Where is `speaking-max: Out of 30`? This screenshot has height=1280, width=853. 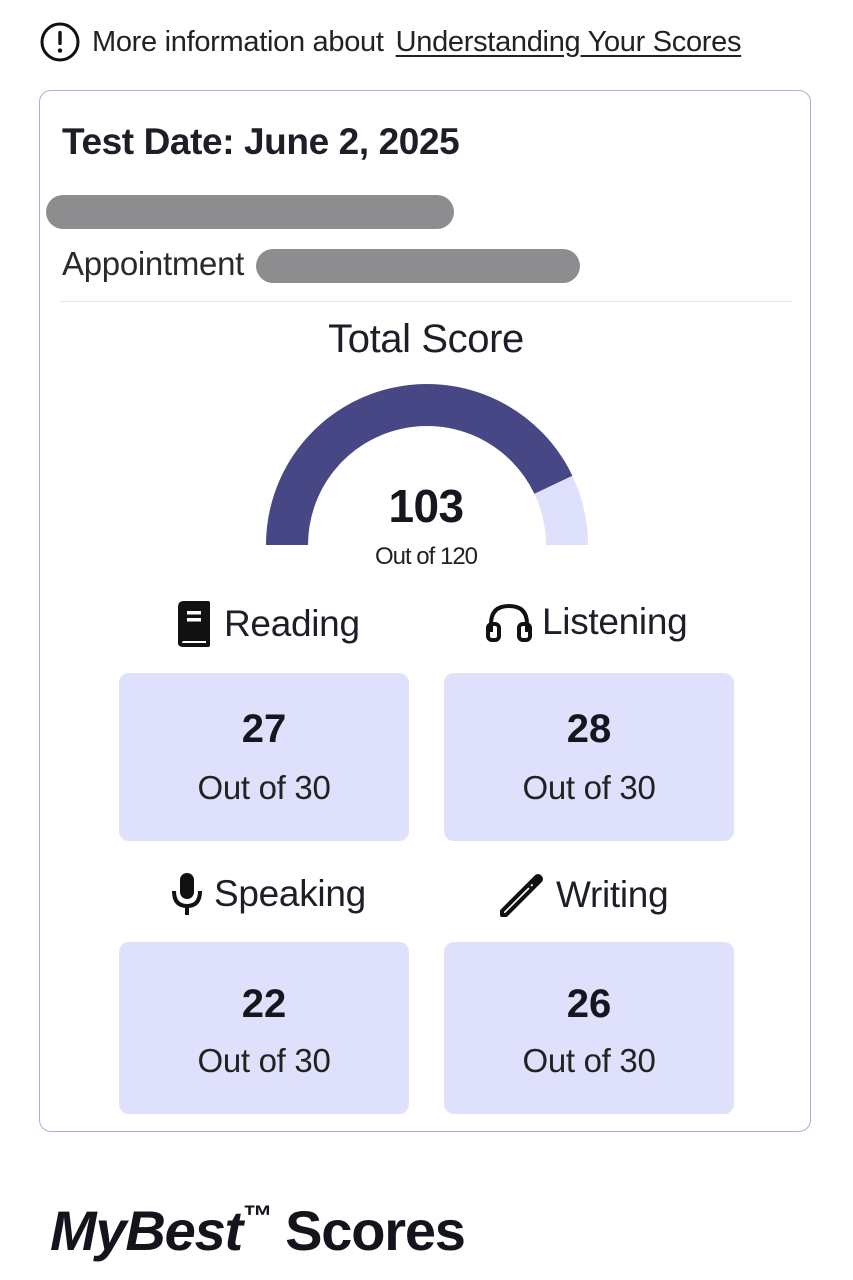 speaking-max: Out of 30 is located at coordinates (264, 1060).